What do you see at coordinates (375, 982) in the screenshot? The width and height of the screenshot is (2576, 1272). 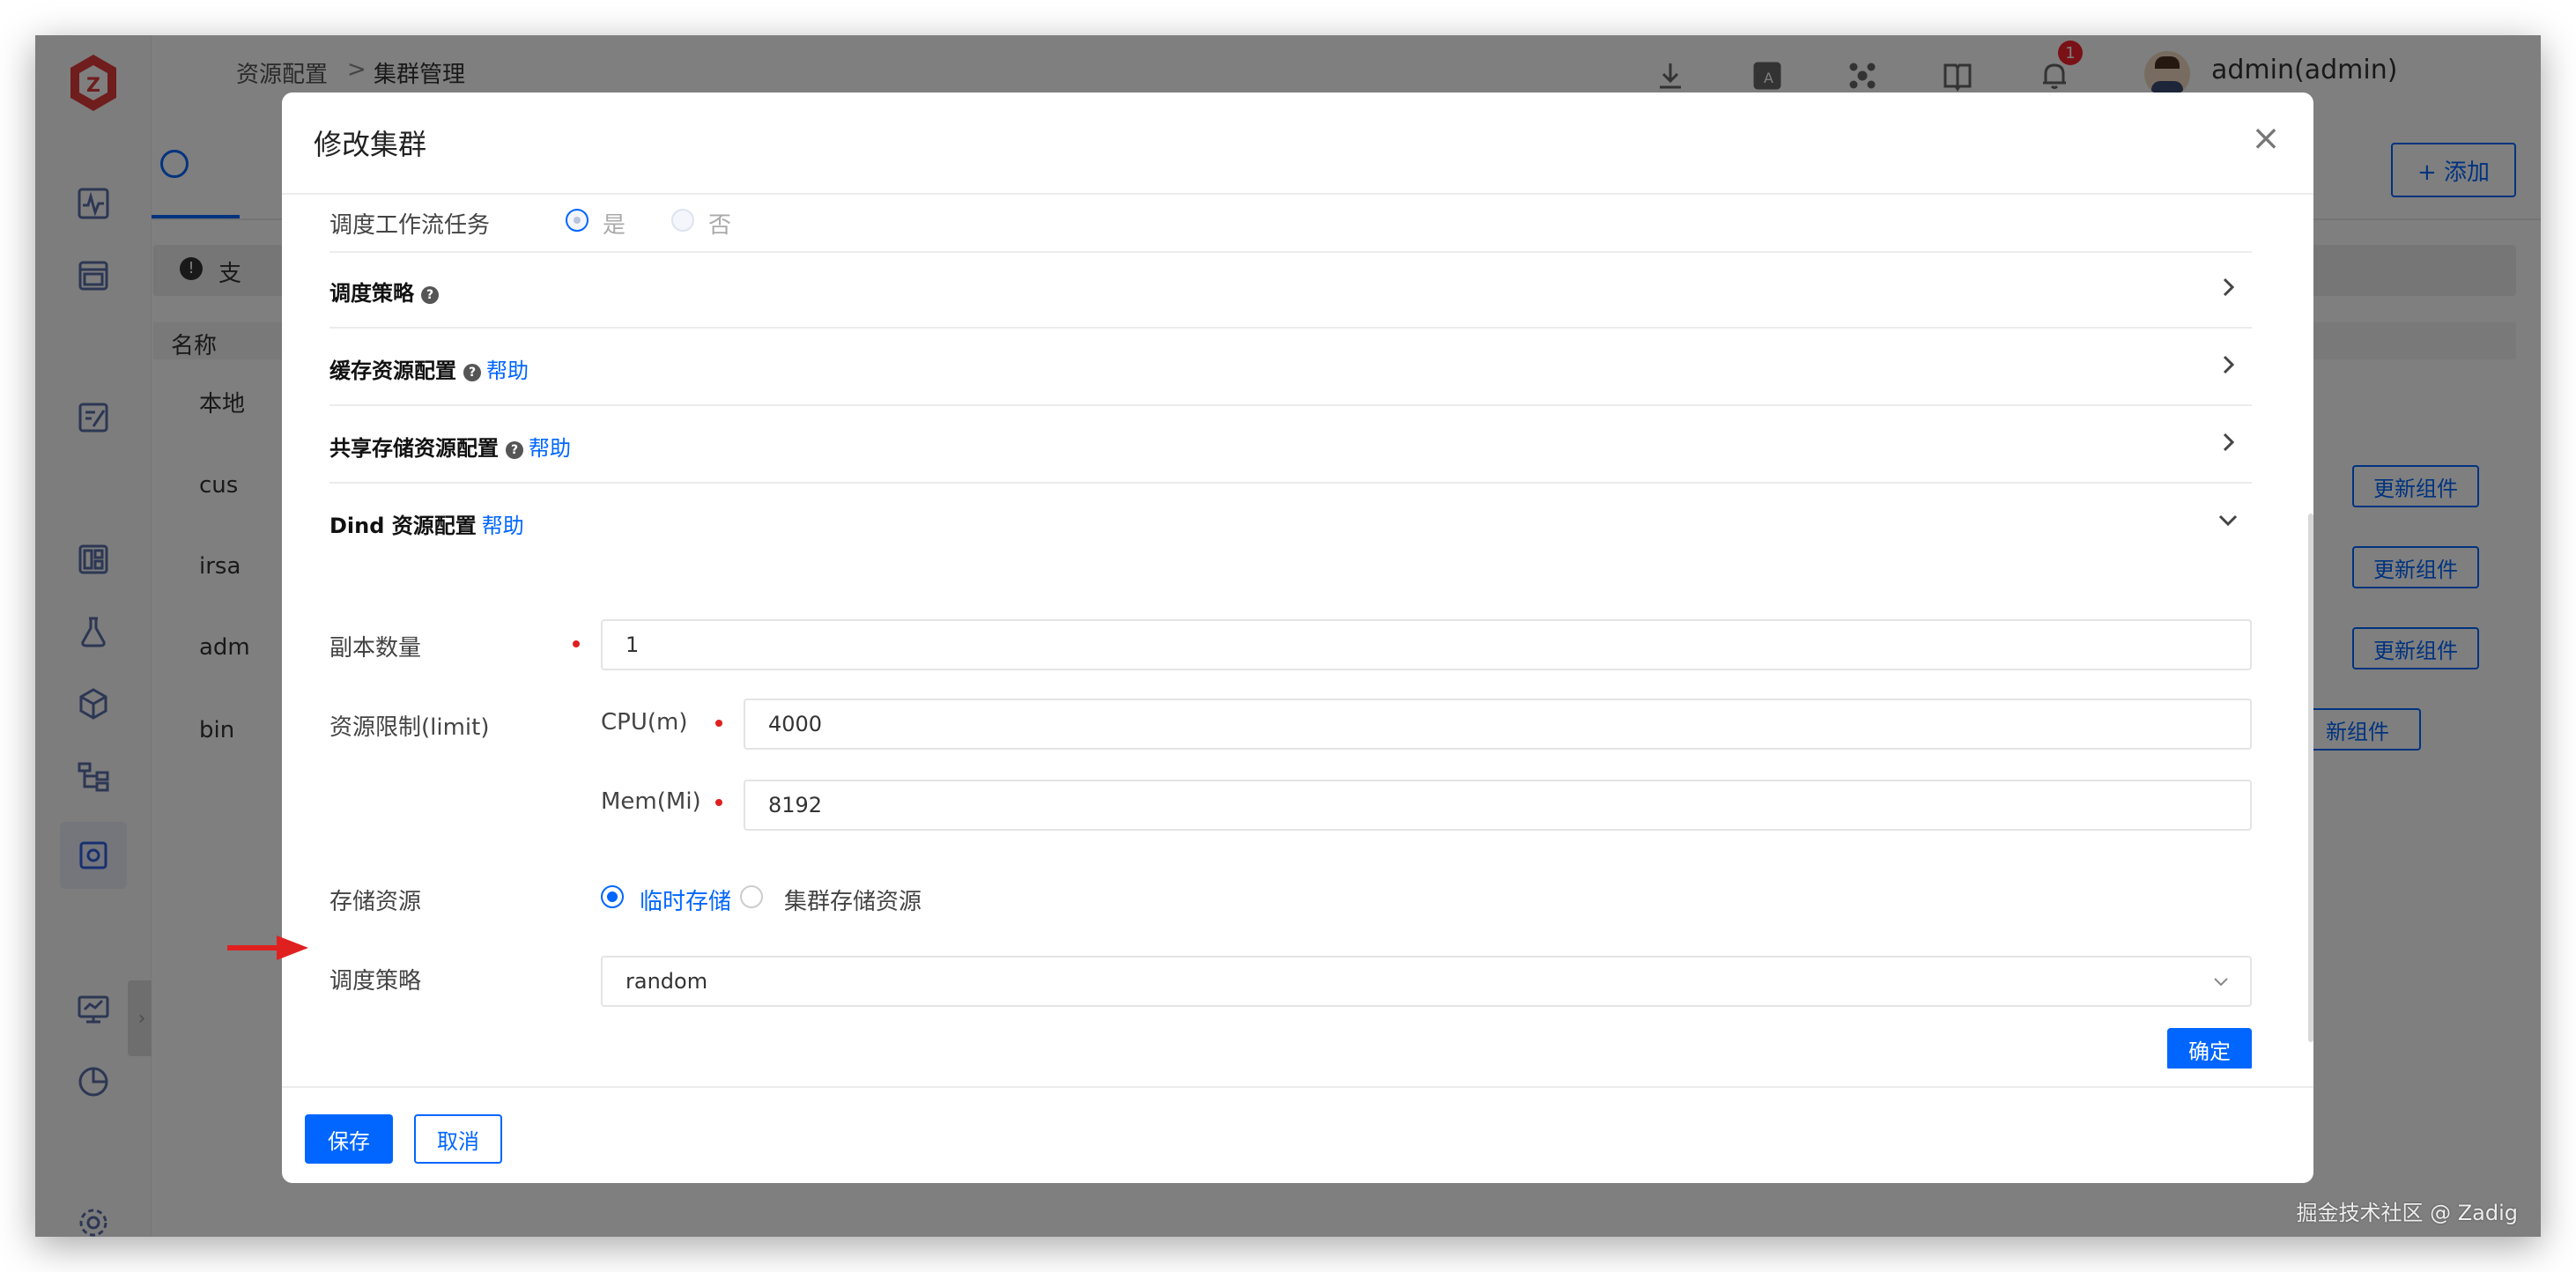 I see `policy-label: 调度策略` at bounding box center [375, 982].